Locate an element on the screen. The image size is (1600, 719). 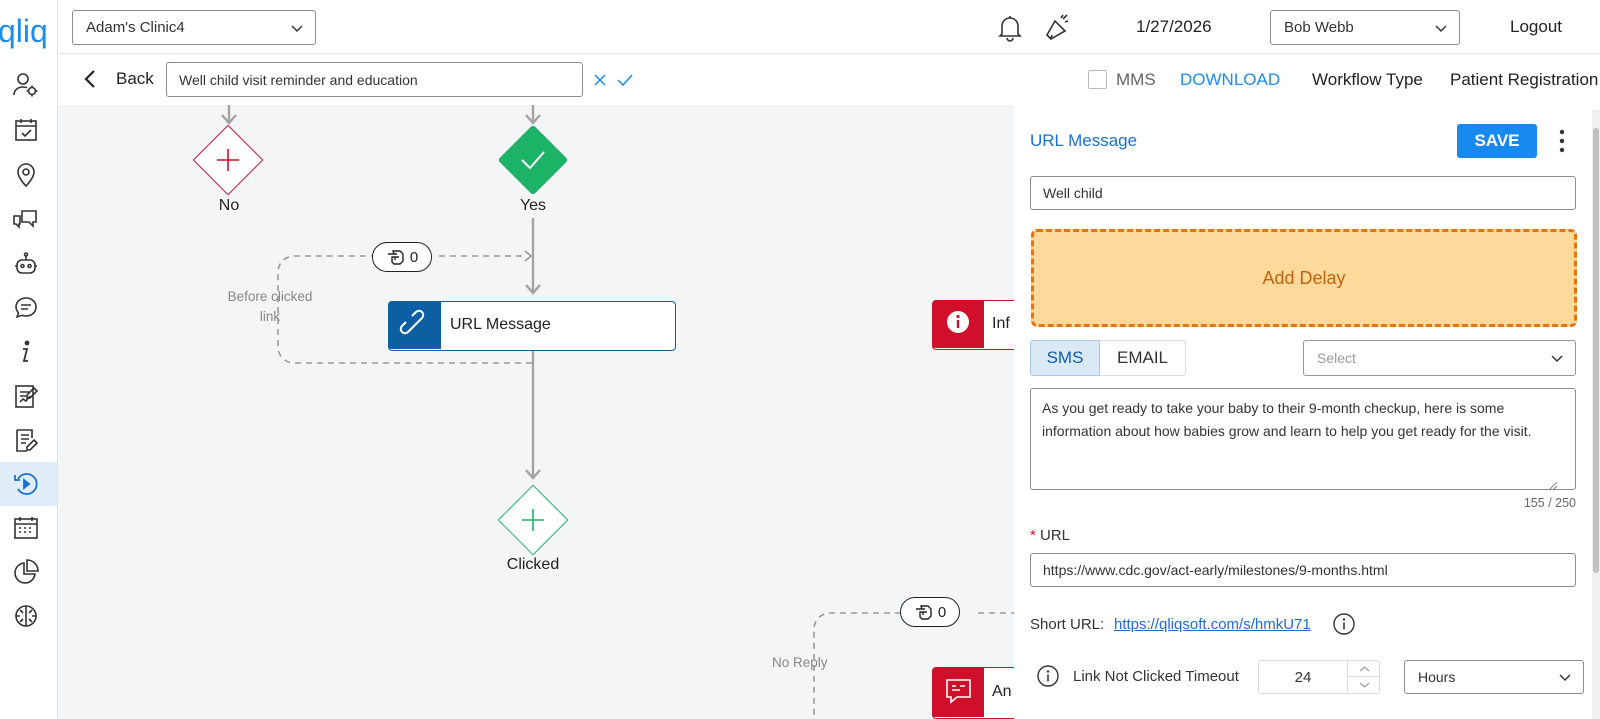
mms-checkbox is located at coordinates (1097, 79).